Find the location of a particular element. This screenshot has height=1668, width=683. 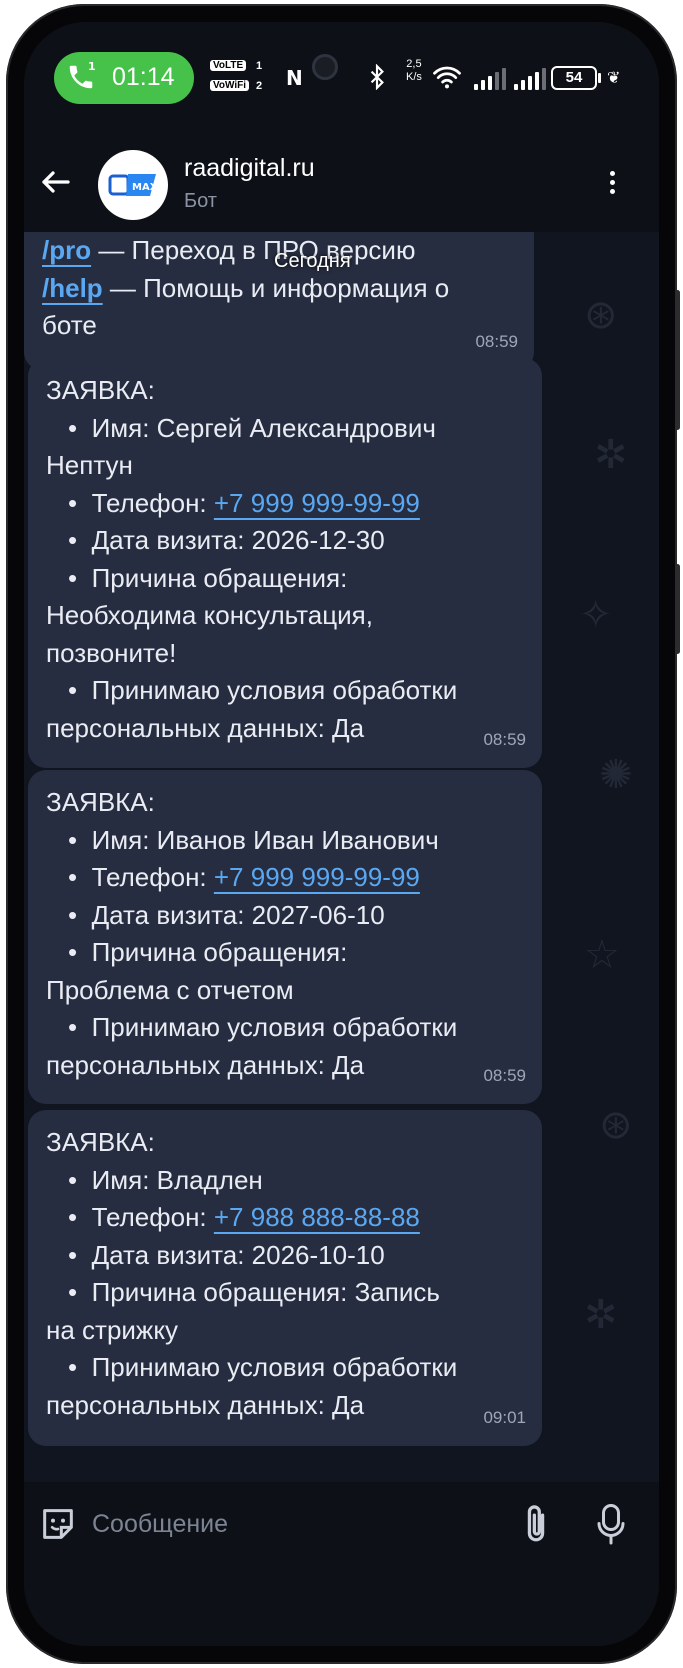

request-name: • Имя: Сергей Александрович is located at coordinates (252, 427).